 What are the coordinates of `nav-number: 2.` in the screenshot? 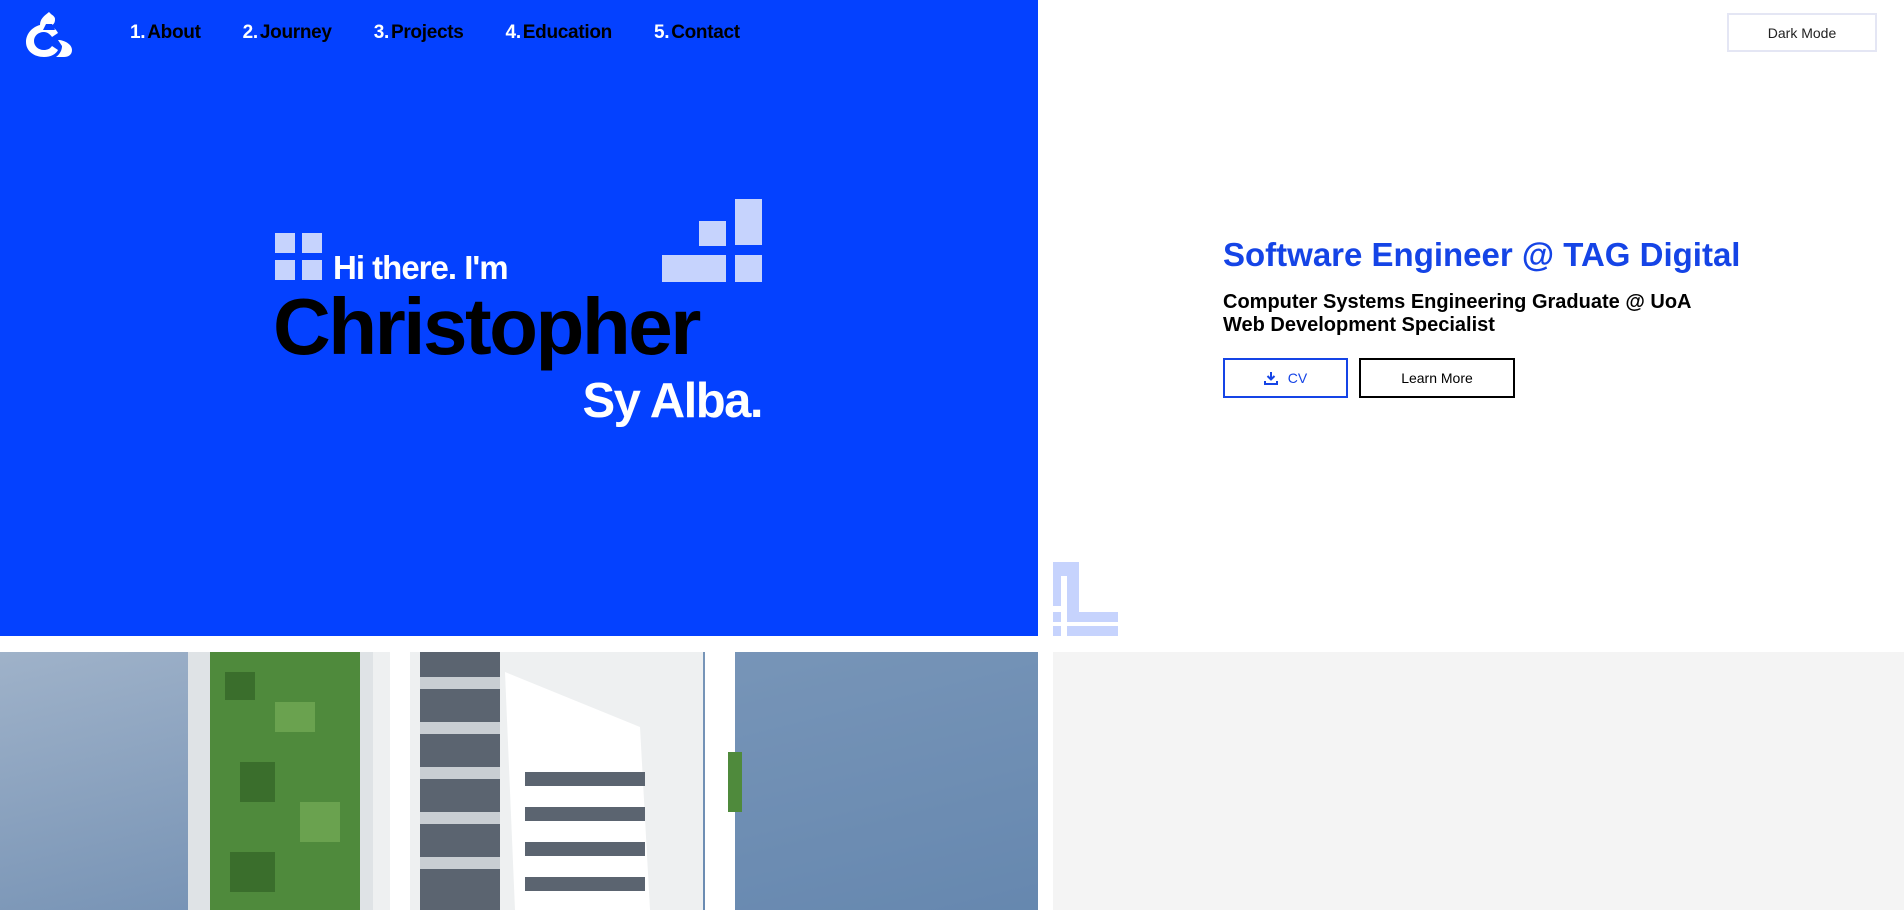 It's located at (250, 32).